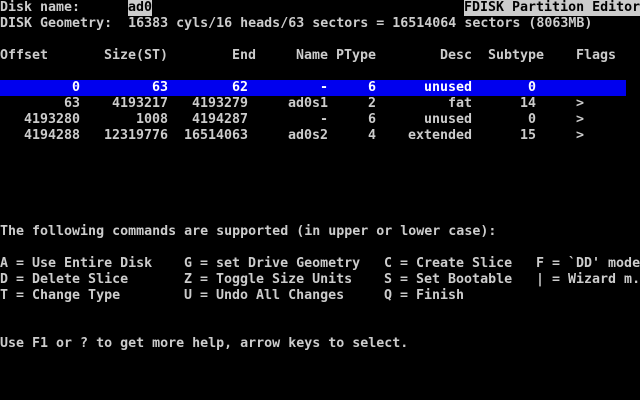 This screenshot has width=640, height=400. What do you see at coordinates (527, 103) in the screenshot?
I see `cell-subtype: 14` at bounding box center [527, 103].